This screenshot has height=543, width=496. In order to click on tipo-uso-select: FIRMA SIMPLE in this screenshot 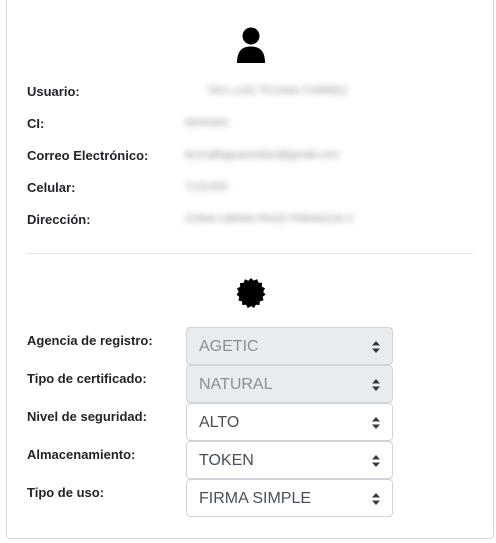, I will do `click(289, 498)`.